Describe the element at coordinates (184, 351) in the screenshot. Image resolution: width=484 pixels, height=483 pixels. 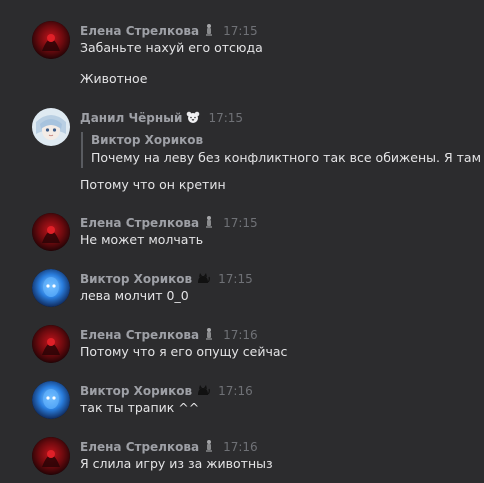
I see `message-text: Потому что я его опущу сейчас` at that location.